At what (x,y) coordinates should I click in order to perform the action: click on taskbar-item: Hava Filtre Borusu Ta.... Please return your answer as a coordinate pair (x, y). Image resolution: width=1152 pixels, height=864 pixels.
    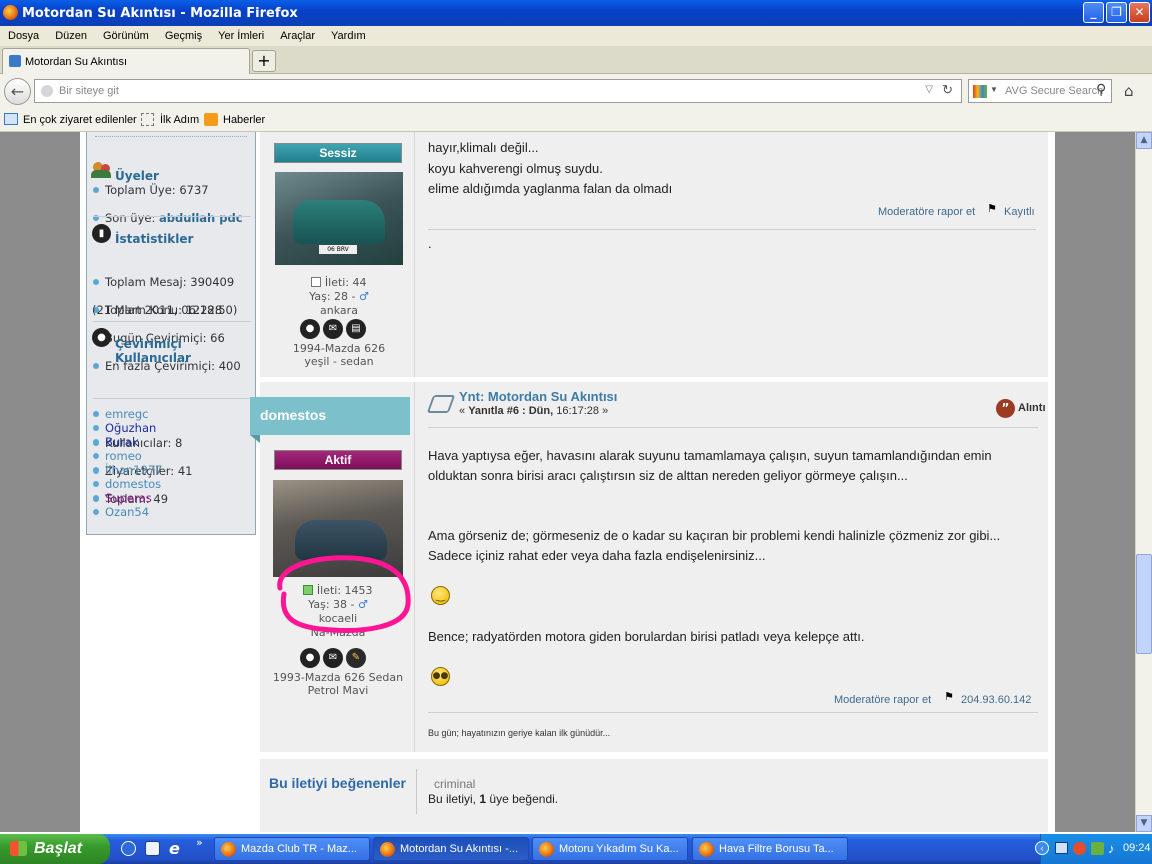
    Looking at the image, I should click on (770, 849).